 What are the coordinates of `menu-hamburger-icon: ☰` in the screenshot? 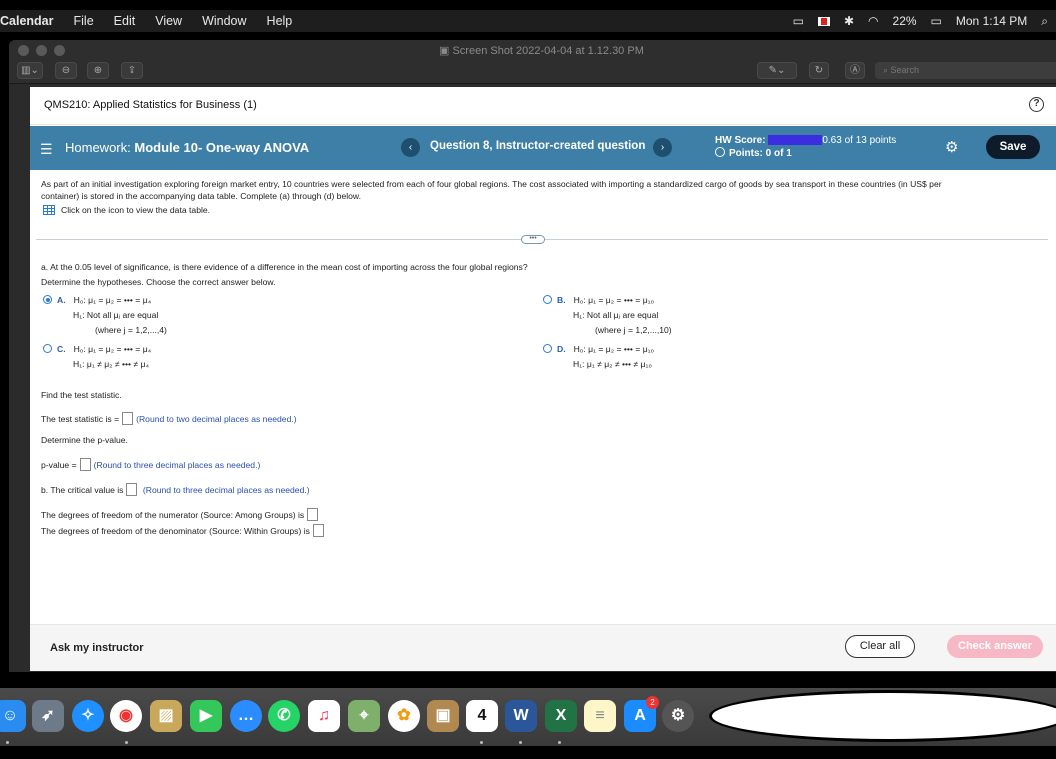 It's located at (46, 149).